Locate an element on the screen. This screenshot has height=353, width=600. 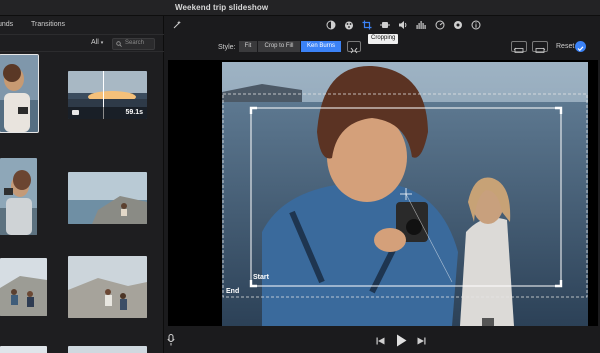
skip-forward-icon is located at coordinates (421, 341).